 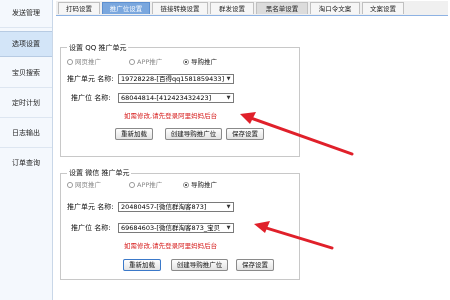 I want to click on annotation-arrows, so click(x=297, y=181).